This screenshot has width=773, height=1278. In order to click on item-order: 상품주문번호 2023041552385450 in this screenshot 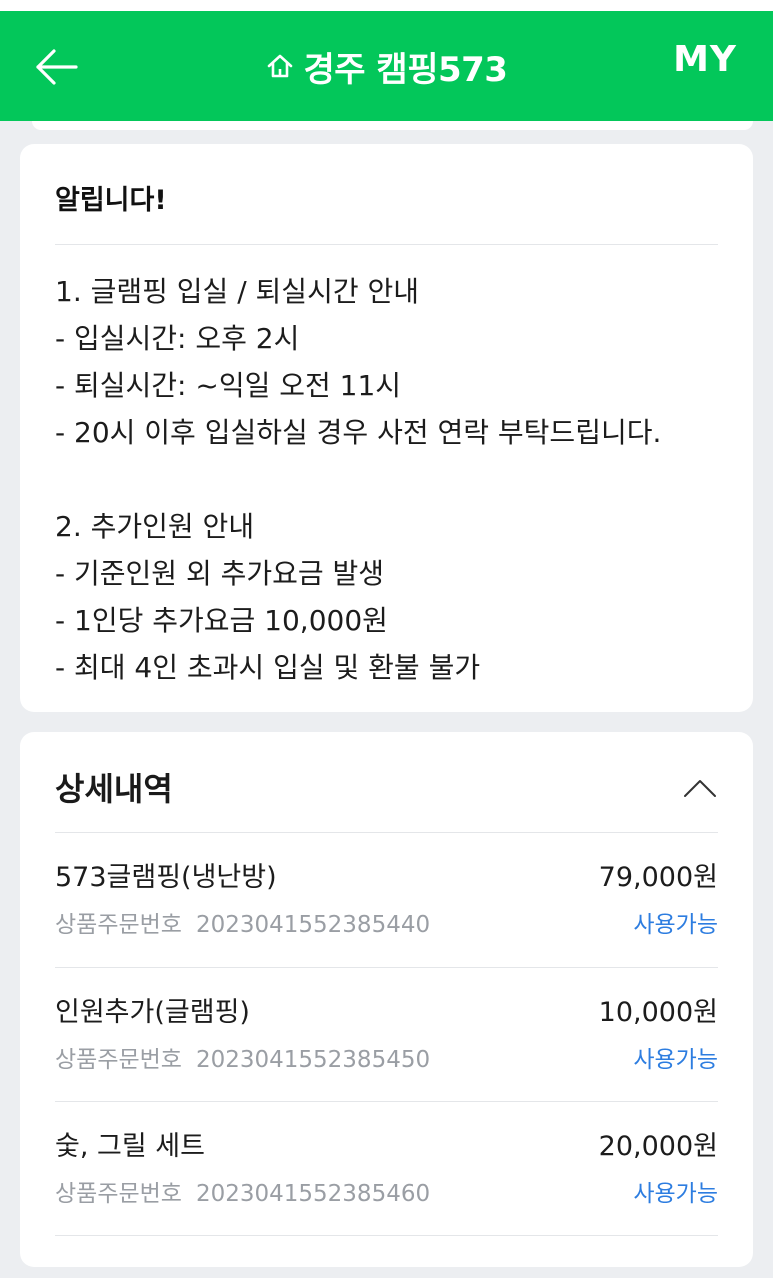, I will do `click(242, 1057)`.